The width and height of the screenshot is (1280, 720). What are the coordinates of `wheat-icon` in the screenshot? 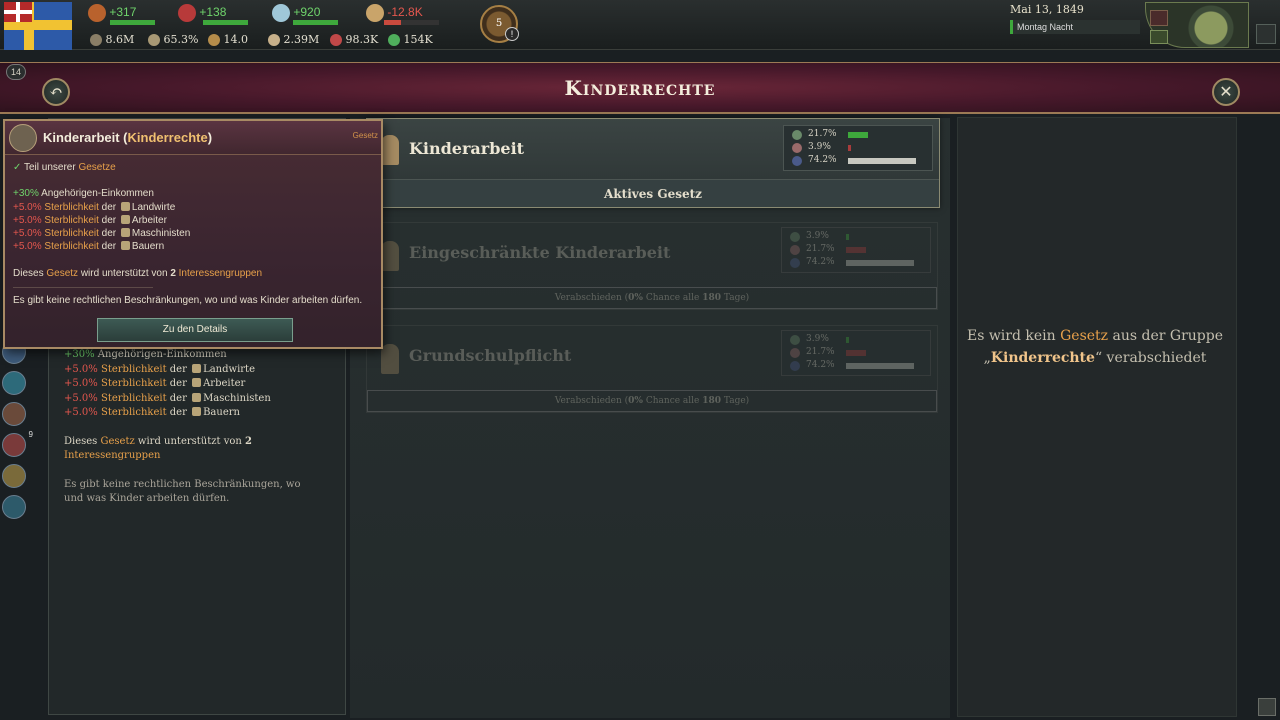 It's located at (214, 40).